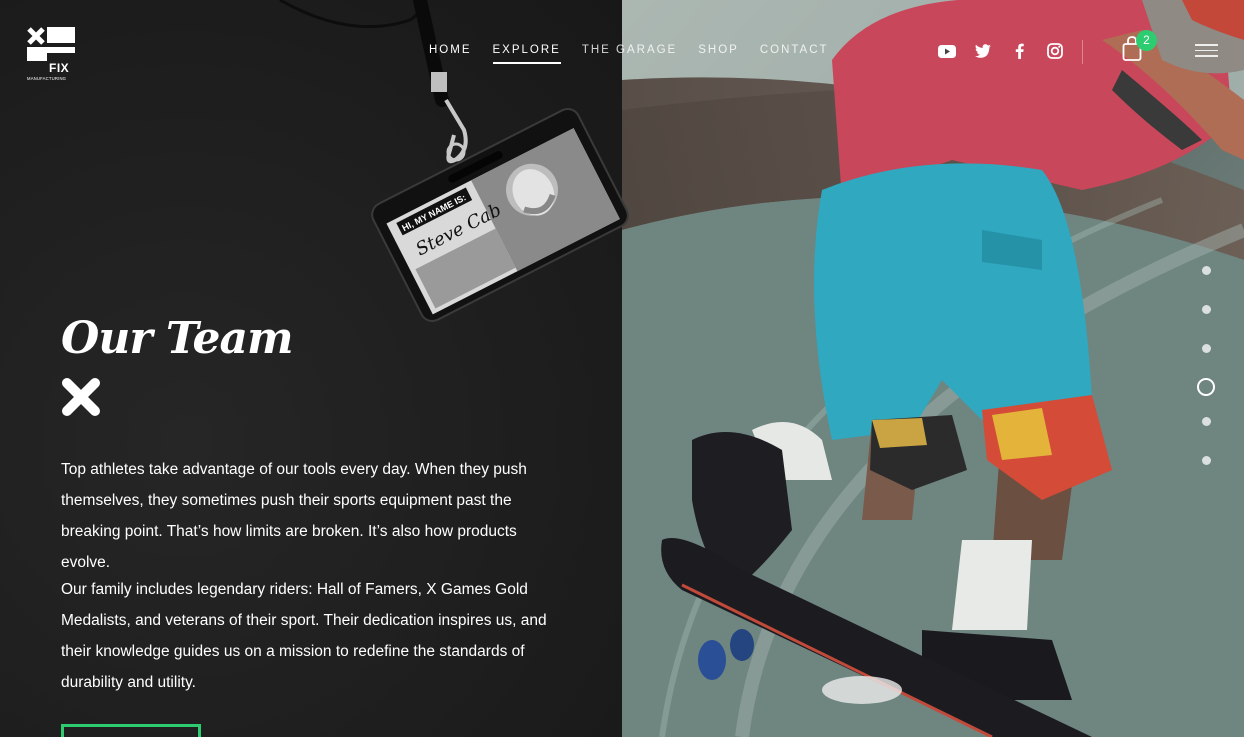 The height and width of the screenshot is (737, 1244). I want to click on logo-mark-icon, so click(51, 44).